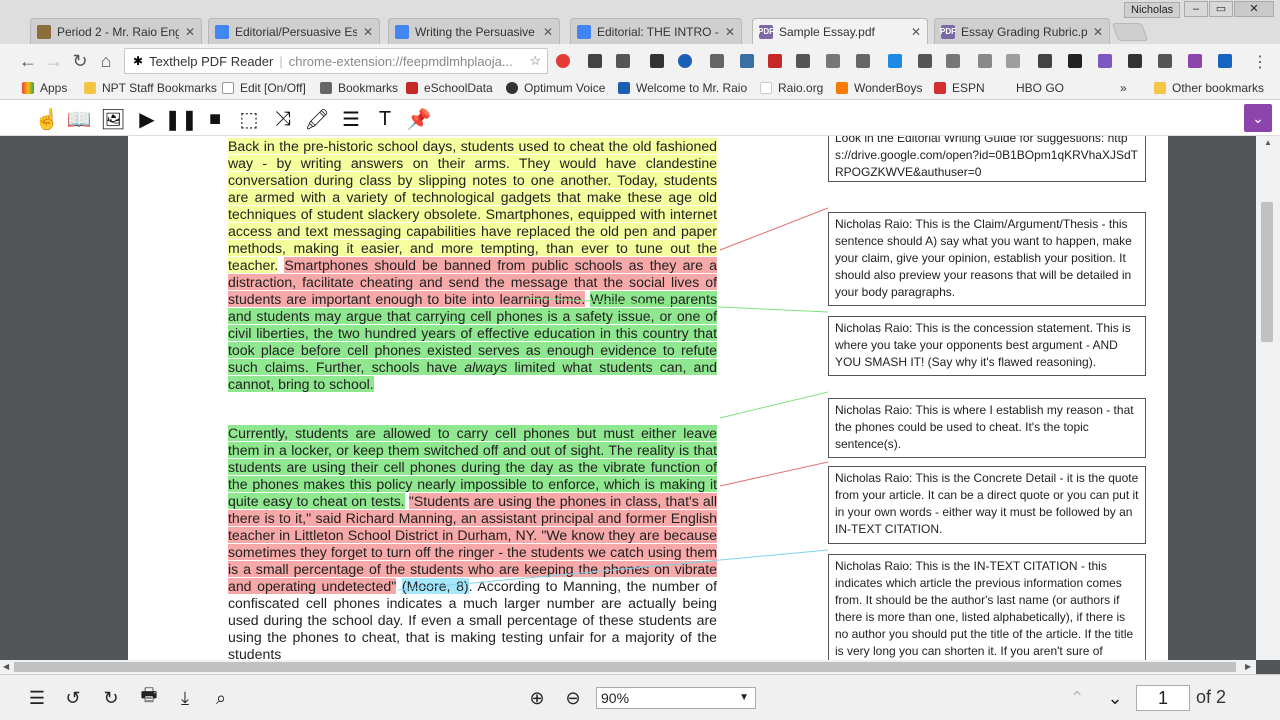 This screenshot has width=1280, height=720. Describe the element at coordinates (535, 61) in the screenshot. I see `star-icon: ☆` at that location.